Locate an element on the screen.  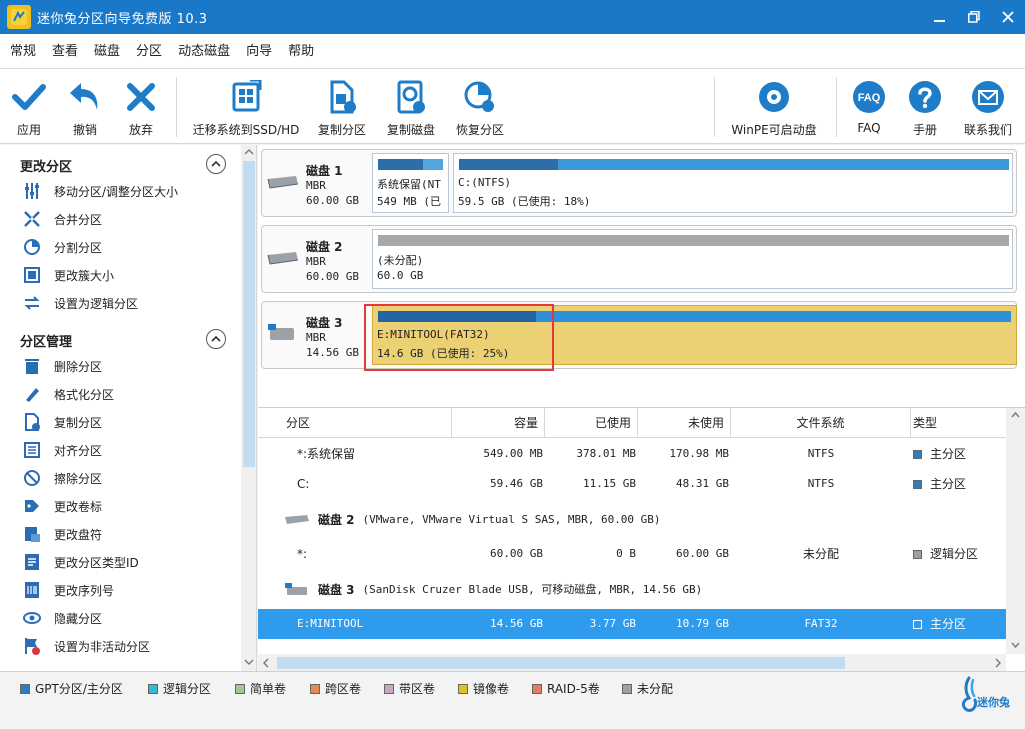
help-question-icon is located at coordinates (925, 97).